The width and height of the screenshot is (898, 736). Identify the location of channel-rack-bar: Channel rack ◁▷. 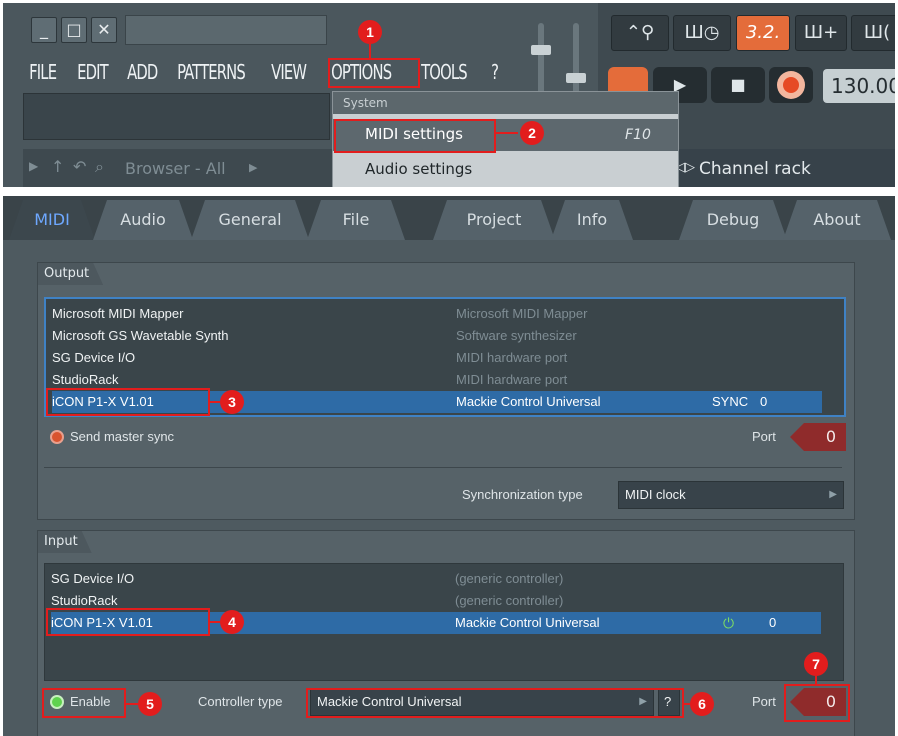
(779, 168).